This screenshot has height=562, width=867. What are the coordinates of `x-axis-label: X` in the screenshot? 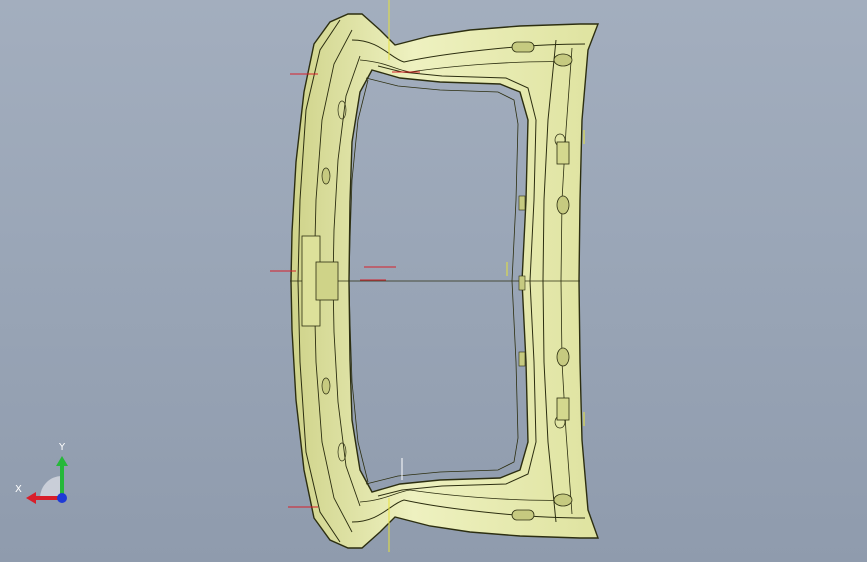 It's located at (18, 489).